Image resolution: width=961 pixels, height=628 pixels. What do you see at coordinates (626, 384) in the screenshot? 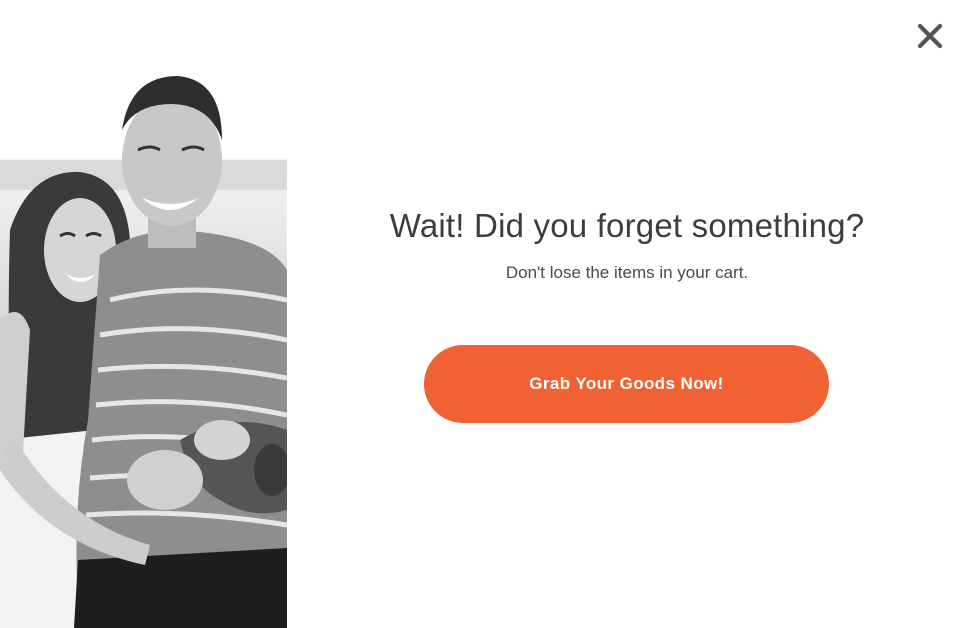
I see `grab-goods-button: Grab Your Goods Now!` at bounding box center [626, 384].